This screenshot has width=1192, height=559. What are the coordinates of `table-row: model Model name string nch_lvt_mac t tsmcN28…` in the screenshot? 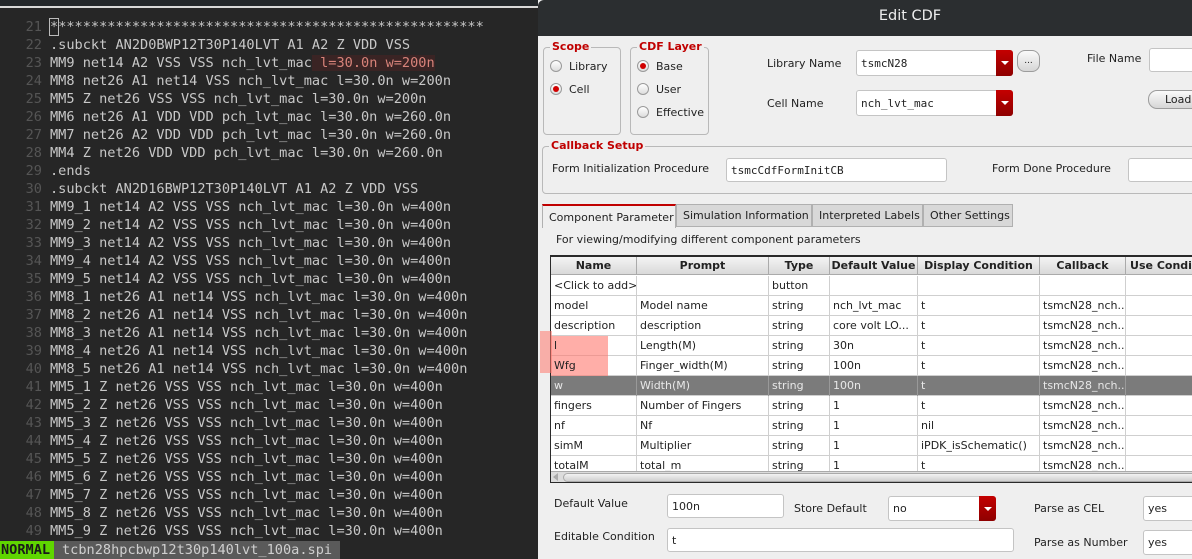 It's located at (871, 306).